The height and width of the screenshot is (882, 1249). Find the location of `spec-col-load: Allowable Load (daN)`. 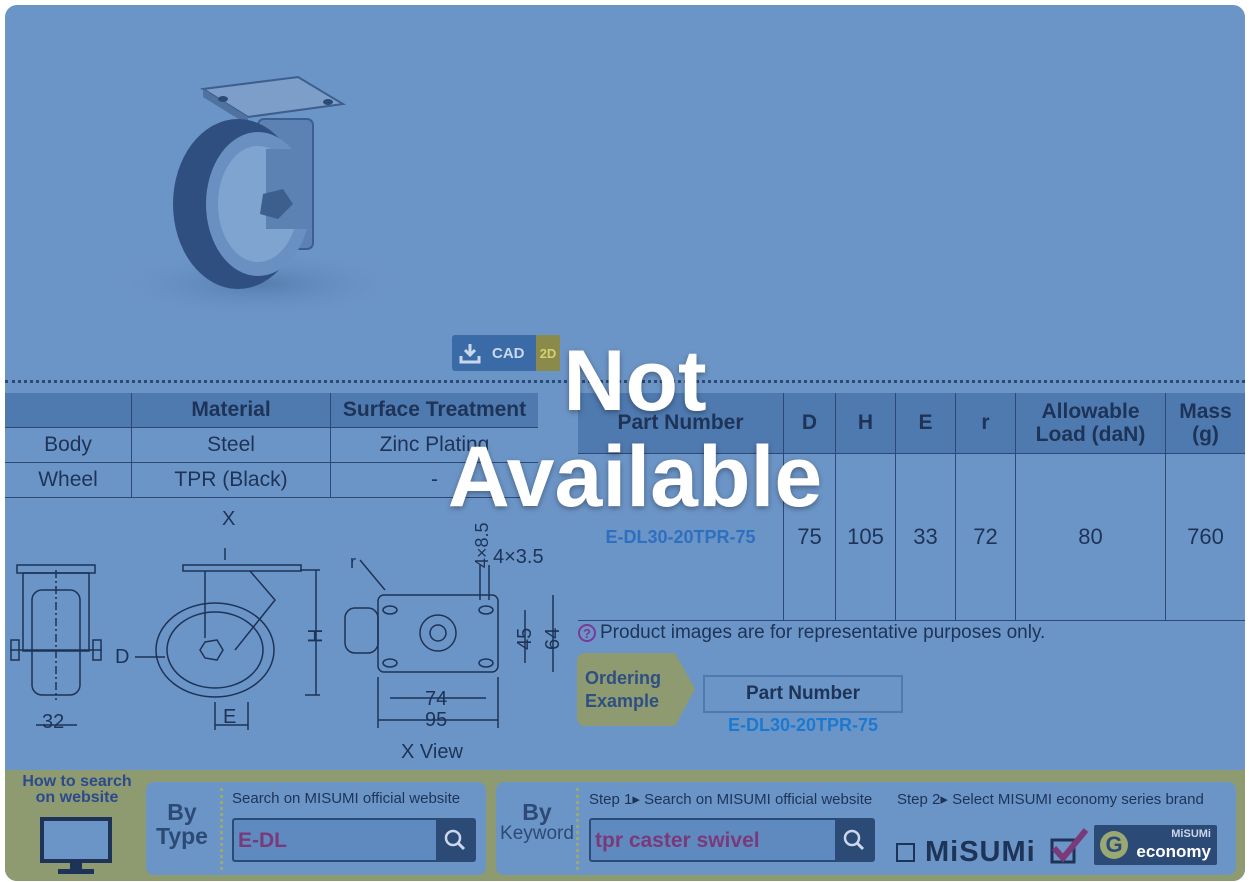

spec-col-load: Allowable Load (daN) is located at coordinates (1090, 423).